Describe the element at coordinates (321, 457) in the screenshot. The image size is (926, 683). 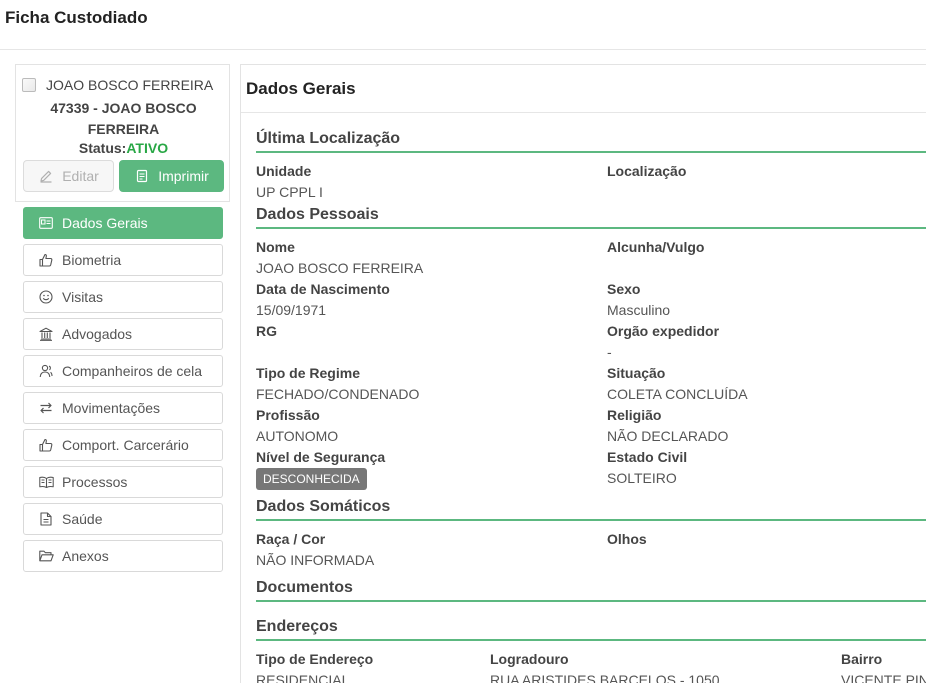
I see `seguranca-label: Nível de Segurança` at that location.